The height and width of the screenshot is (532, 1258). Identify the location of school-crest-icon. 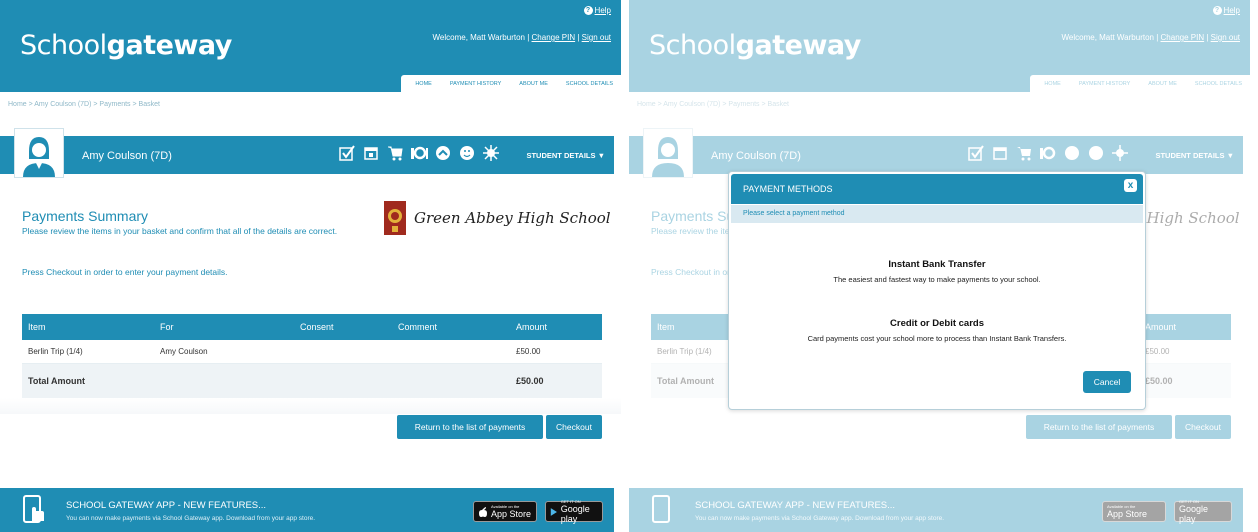
(395, 218).